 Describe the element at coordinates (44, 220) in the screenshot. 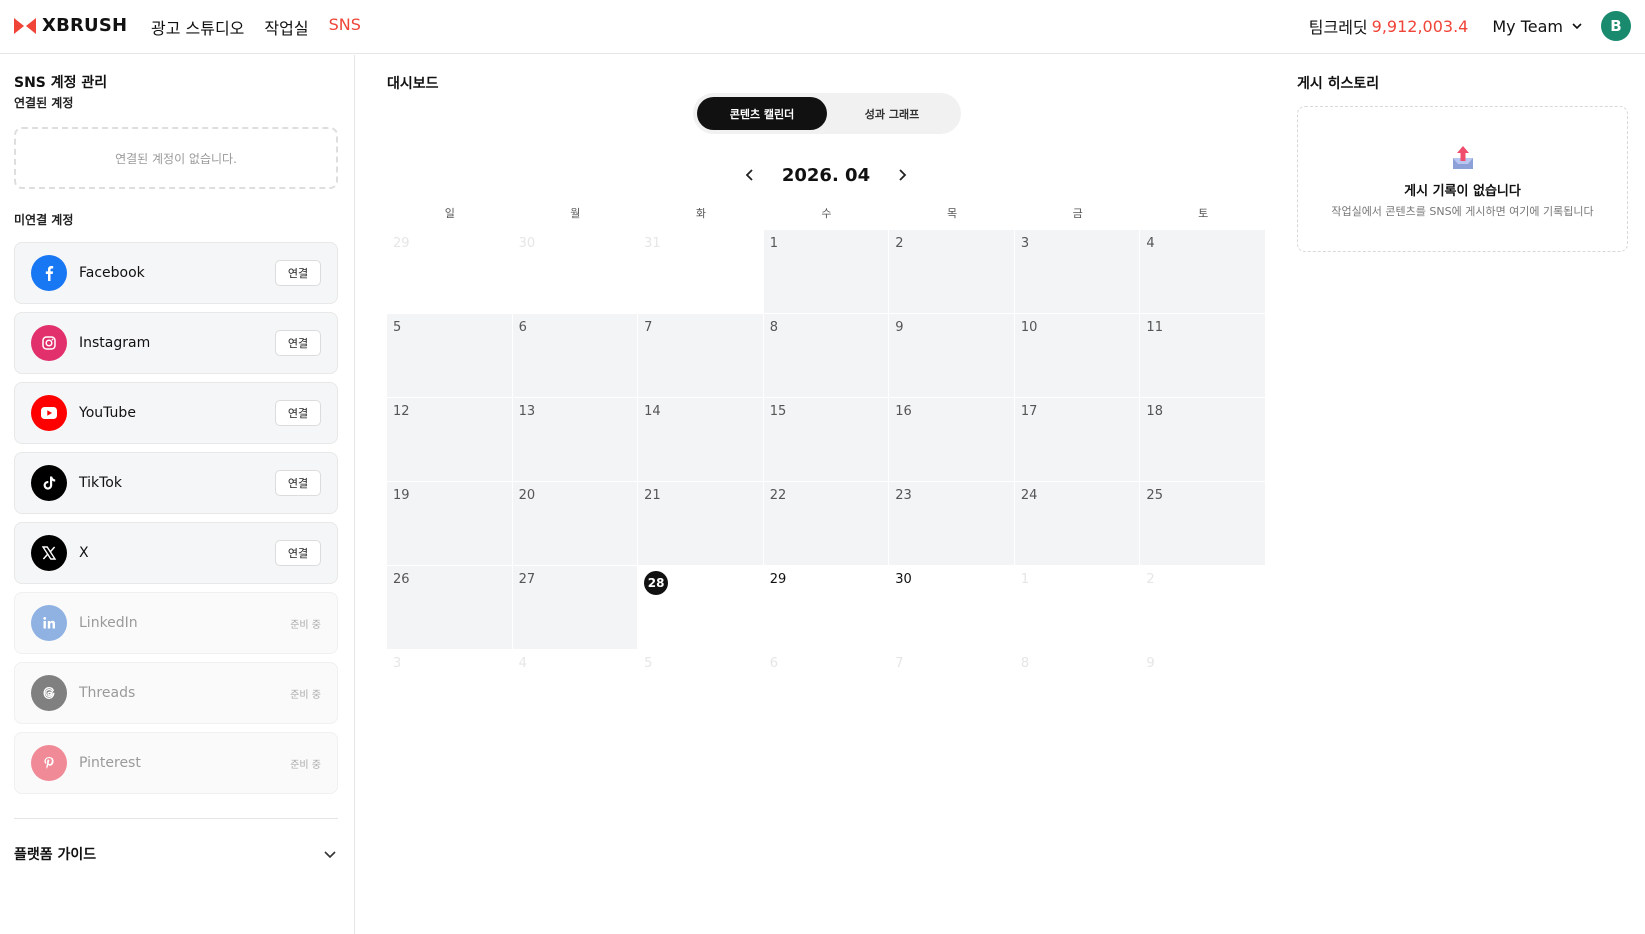

I see `unconnected-accounts-label: 미연결 계정` at that location.